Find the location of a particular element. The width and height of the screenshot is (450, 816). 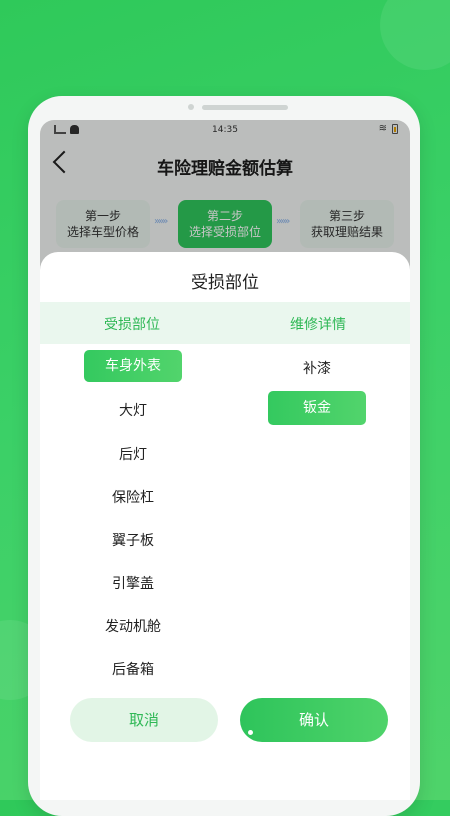

confirm-label: 确认 is located at coordinates (313, 720).